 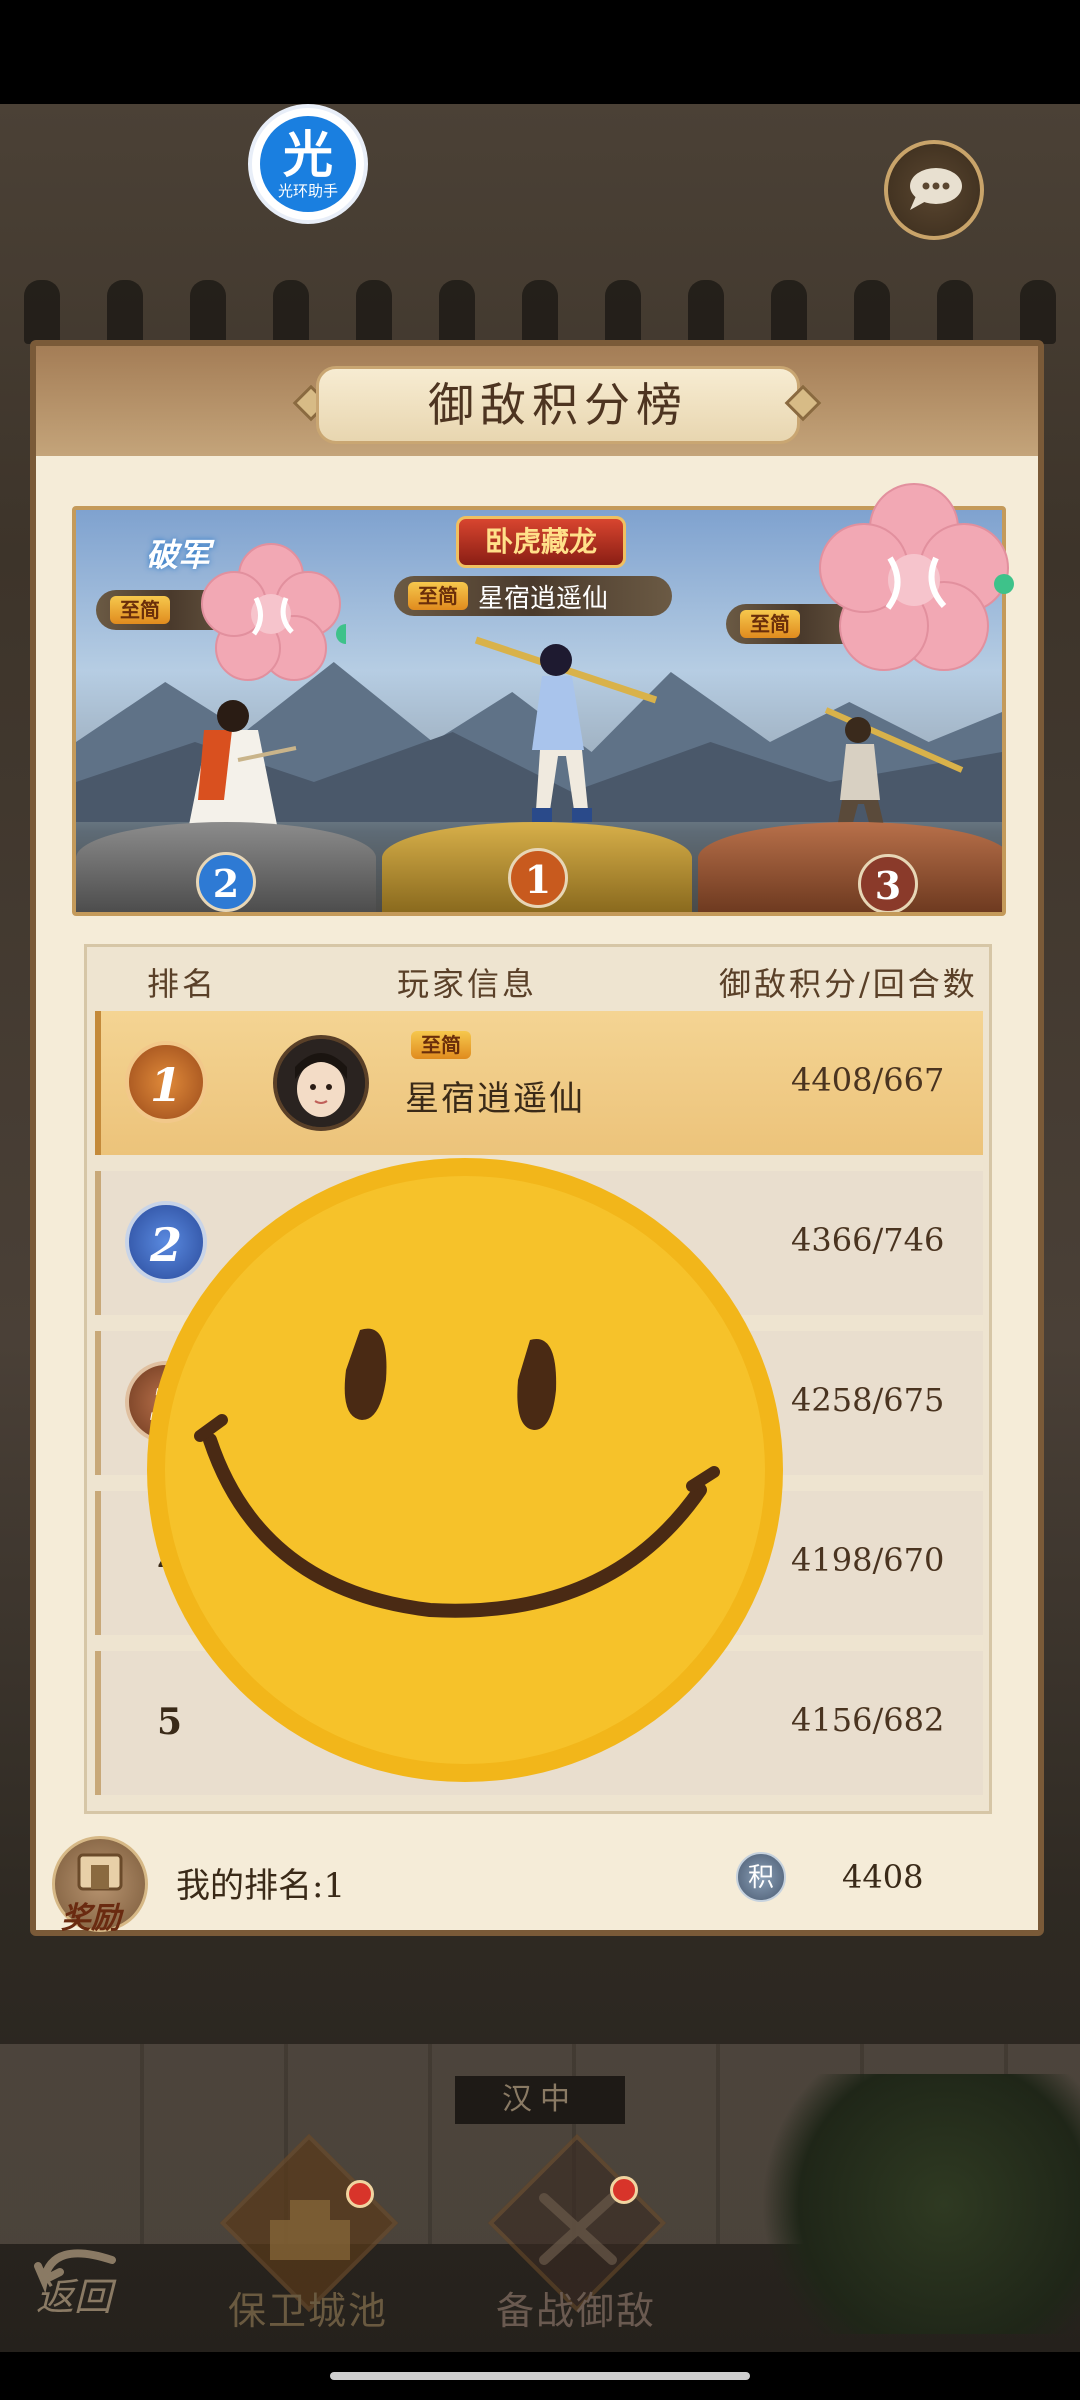 What do you see at coordinates (868, 1560) in the screenshot?
I see `player-score: 4198/670` at bounding box center [868, 1560].